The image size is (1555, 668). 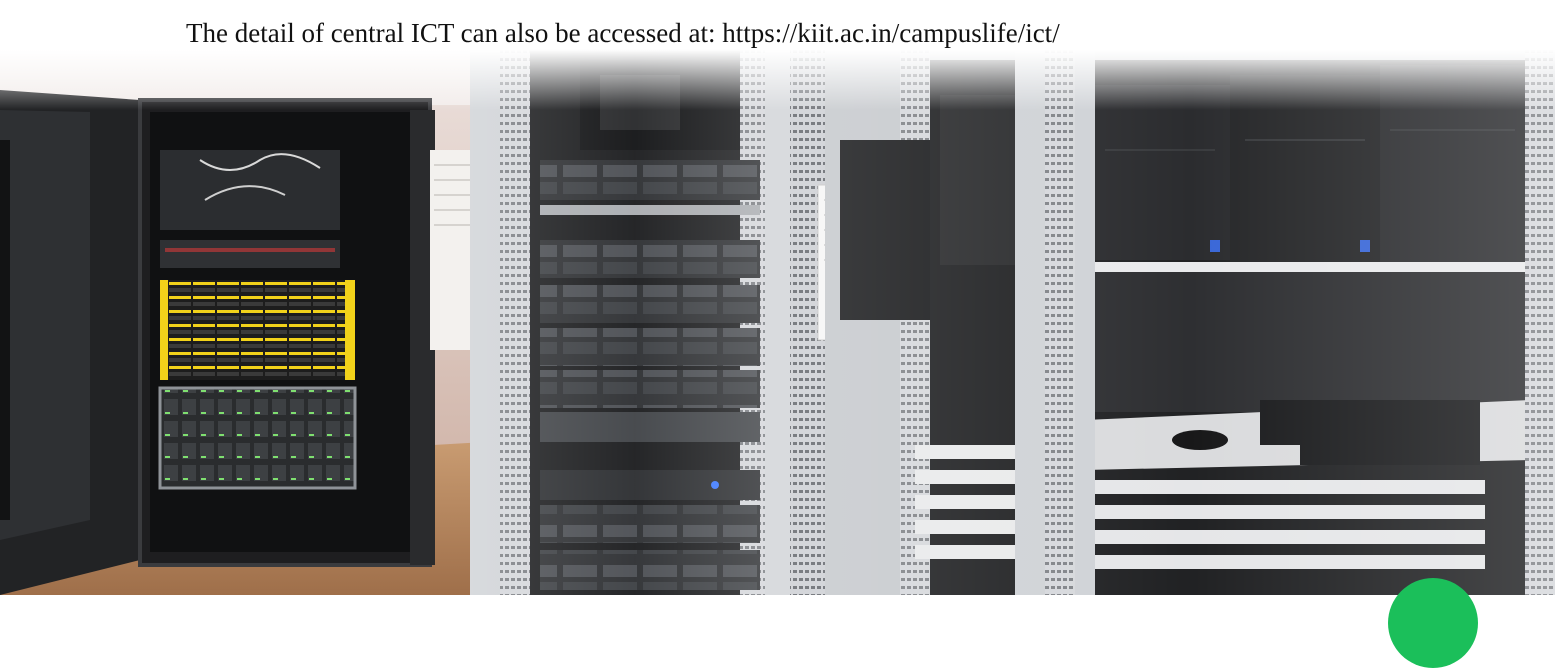 What do you see at coordinates (1433, 623) in the screenshot?
I see `chat-badge` at bounding box center [1433, 623].